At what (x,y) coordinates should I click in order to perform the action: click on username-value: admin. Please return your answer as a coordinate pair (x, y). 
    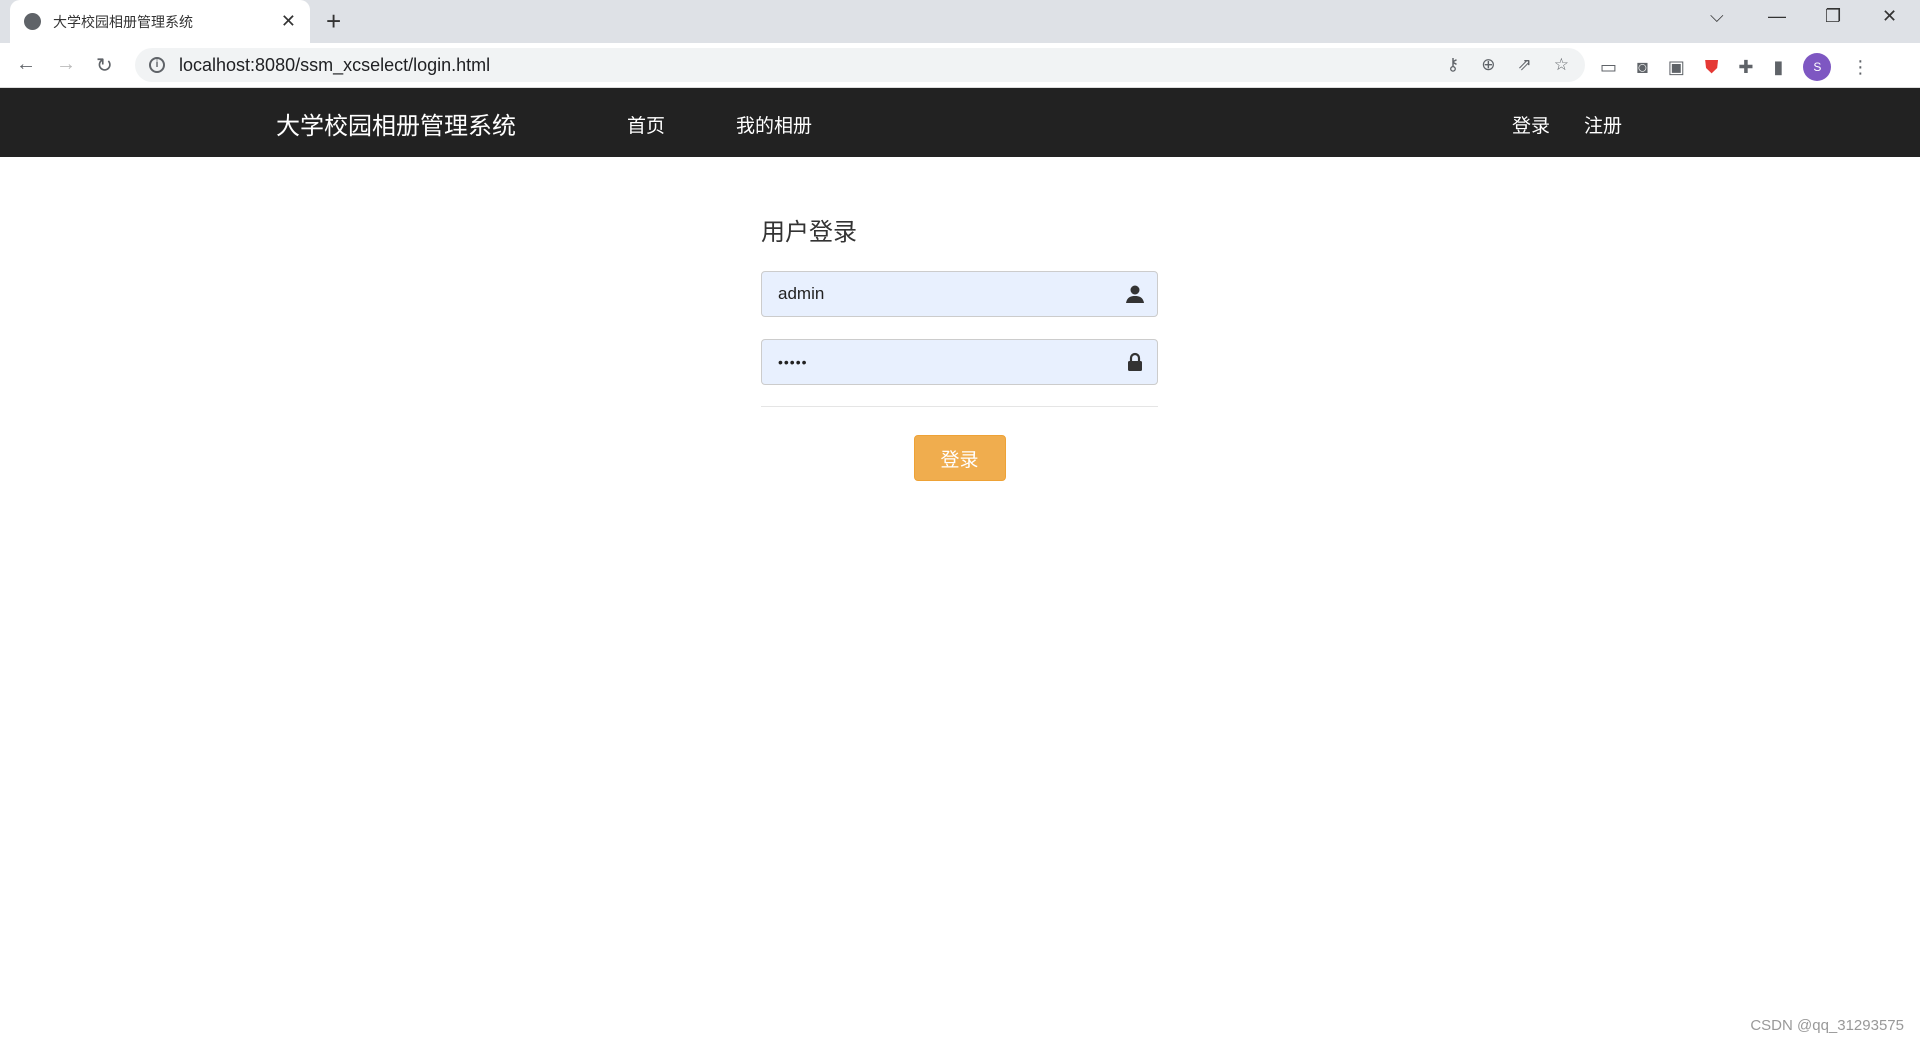
    Looking at the image, I should click on (801, 294).